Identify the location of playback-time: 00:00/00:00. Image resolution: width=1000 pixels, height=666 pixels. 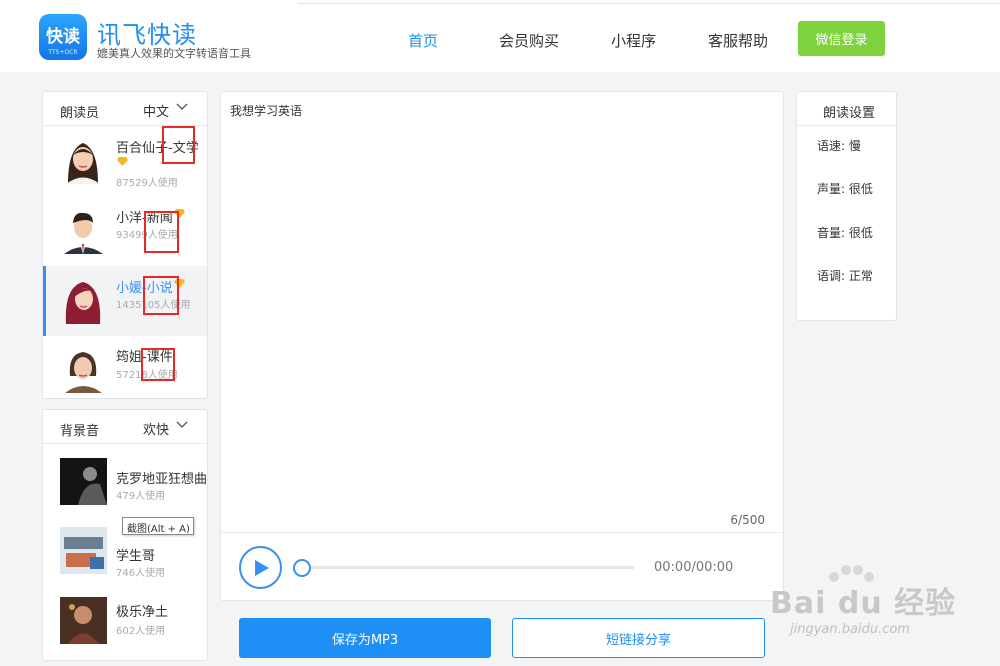
(694, 567).